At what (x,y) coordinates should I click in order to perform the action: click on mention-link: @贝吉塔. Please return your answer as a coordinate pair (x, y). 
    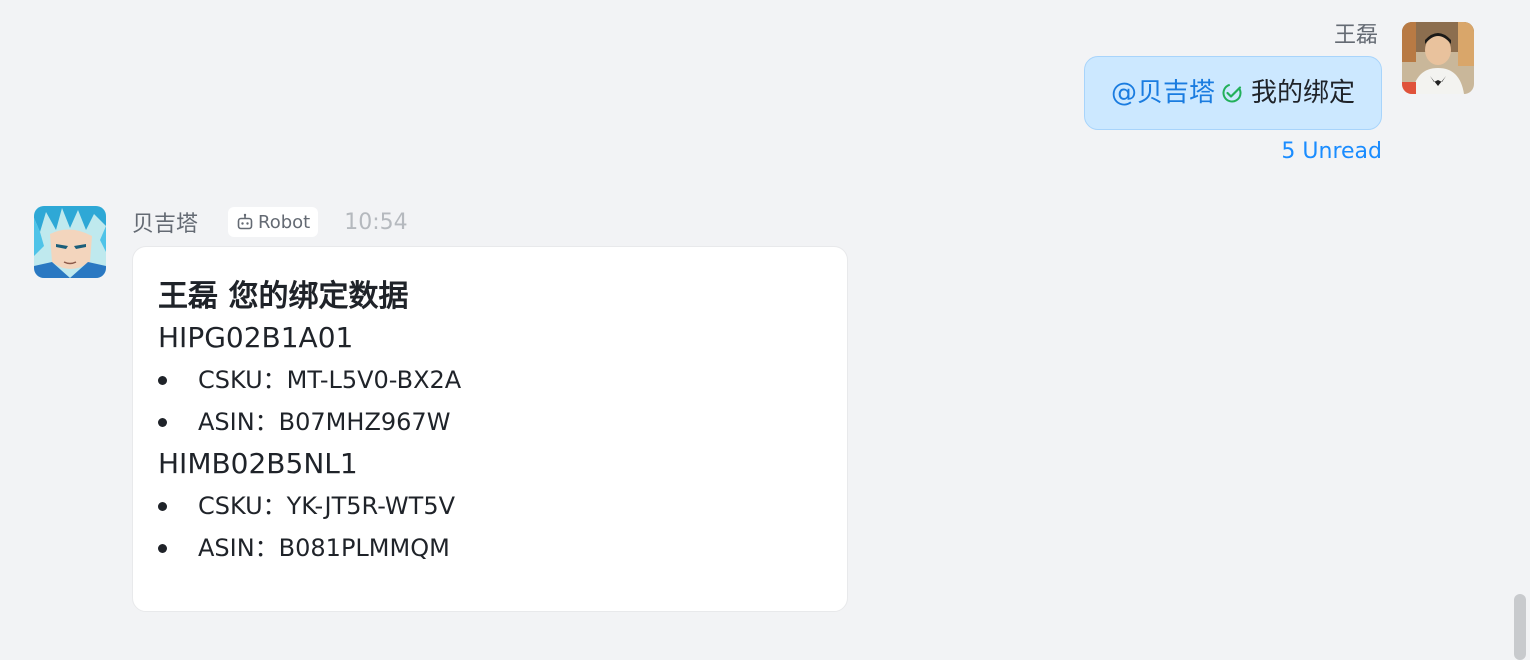
    Looking at the image, I should click on (1163, 93).